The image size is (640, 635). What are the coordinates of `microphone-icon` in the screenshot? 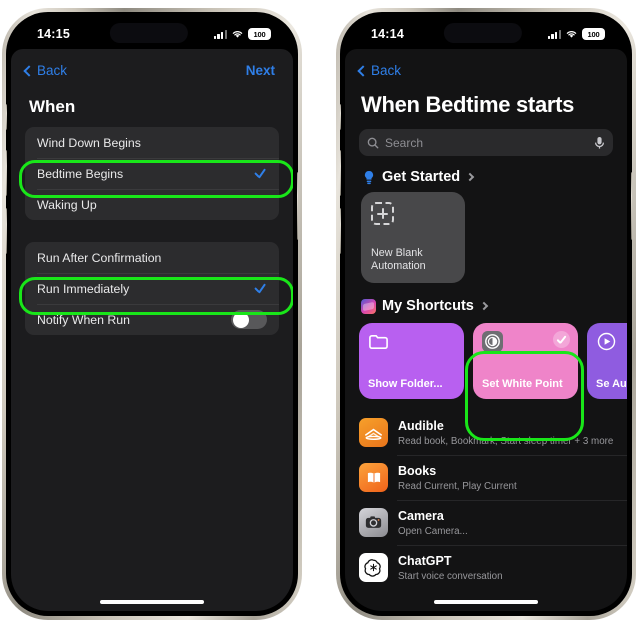 It's located at (599, 143).